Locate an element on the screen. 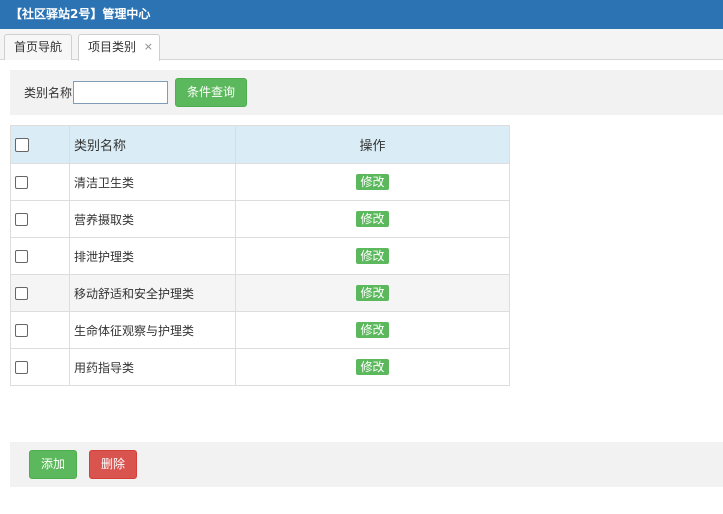 This screenshot has height=514, width=723. column-header-name: 类别名称 is located at coordinates (152, 144).